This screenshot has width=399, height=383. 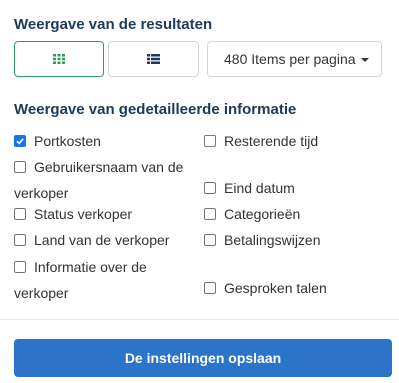 What do you see at coordinates (365, 60) in the screenshot?
I see `chevron-down-icon` at bounding box center [365, 60].